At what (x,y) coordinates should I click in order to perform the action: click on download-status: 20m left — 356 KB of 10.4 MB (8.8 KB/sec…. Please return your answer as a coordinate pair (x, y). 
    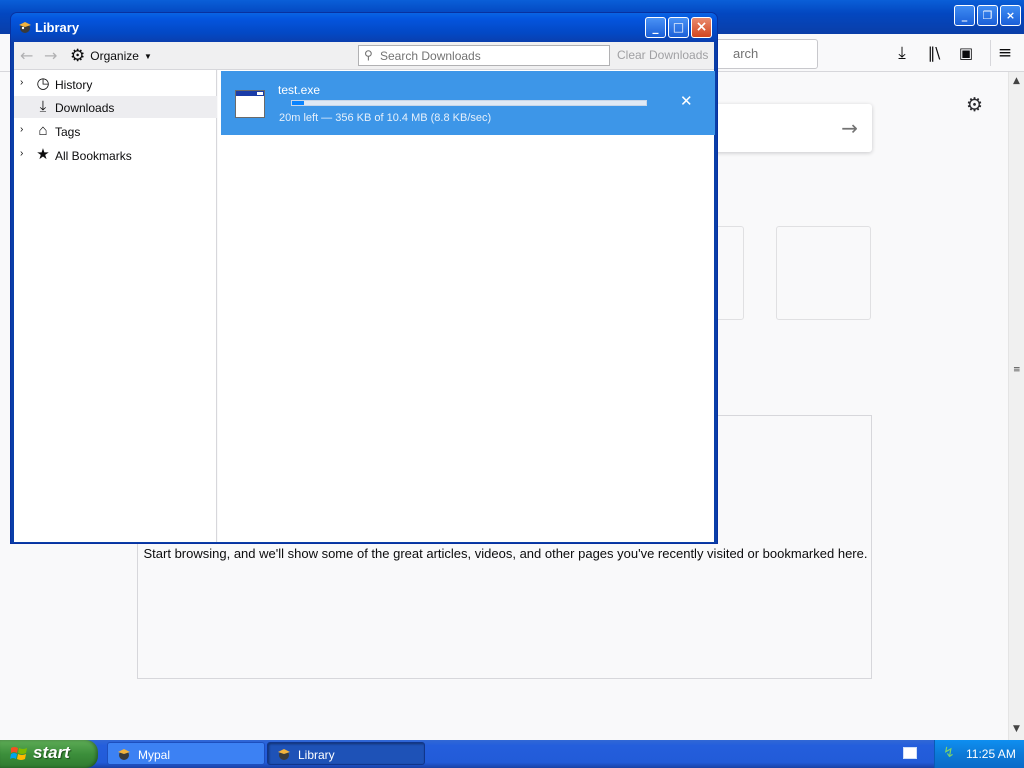
    Looking at the image, I should click on (385, 118).